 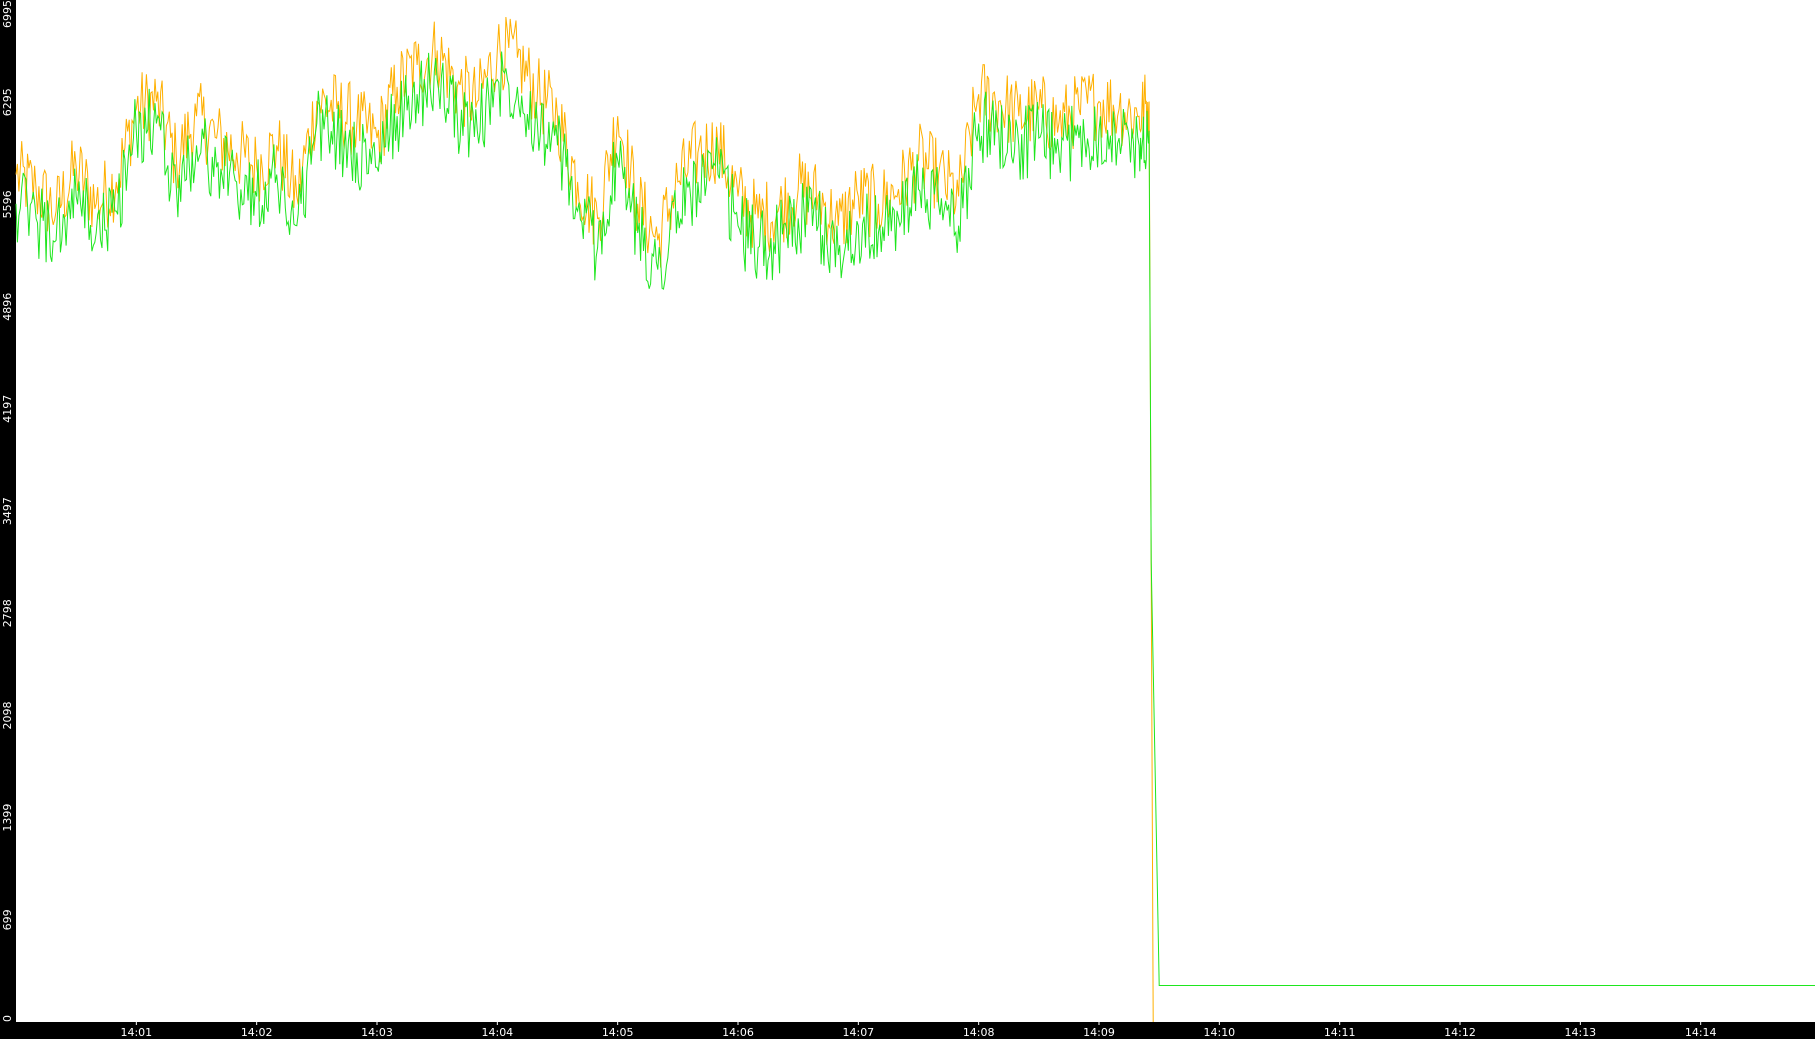 I want to click on y-tick-label: 6995, so click(x=7, y=14).